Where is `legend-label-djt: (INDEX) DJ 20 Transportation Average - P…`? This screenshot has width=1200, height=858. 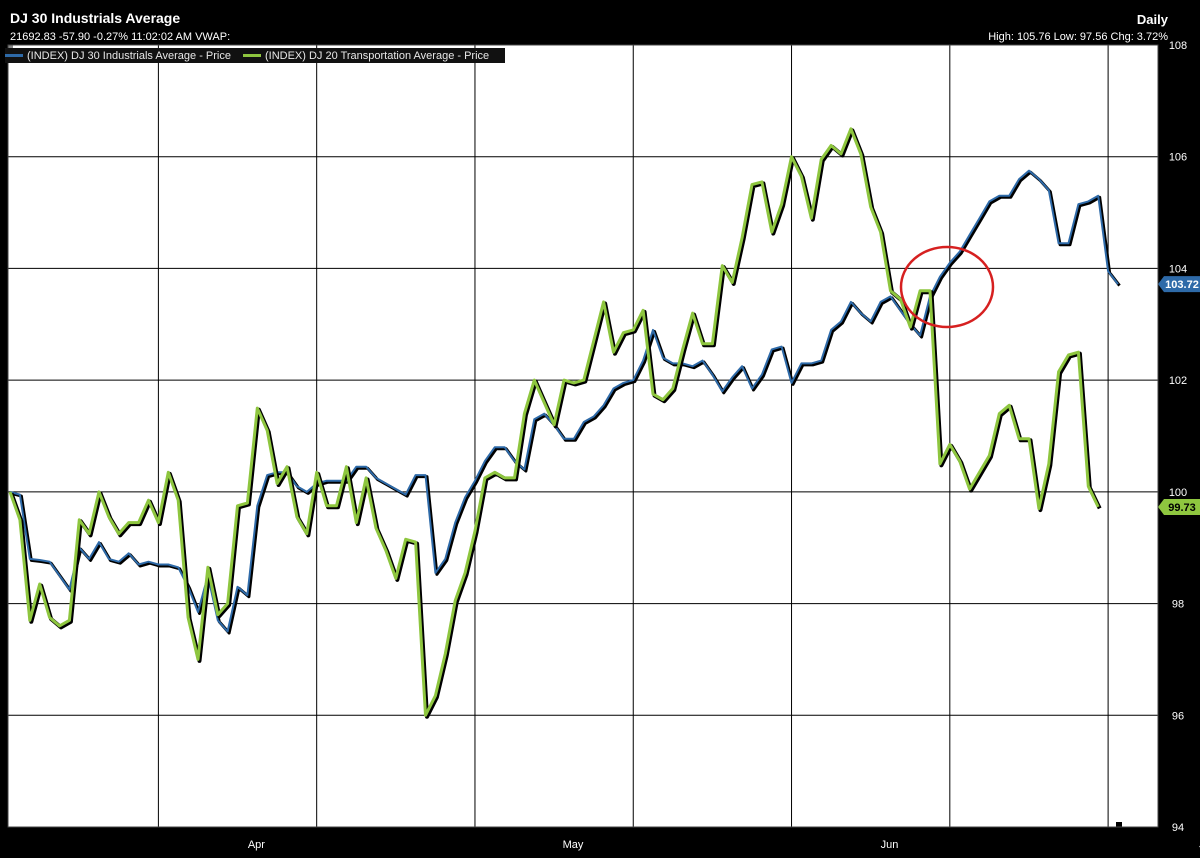
legend-label-djt: (INDEX) DJ 20 Transportation Average - P… is located at coordinates (377, 55).